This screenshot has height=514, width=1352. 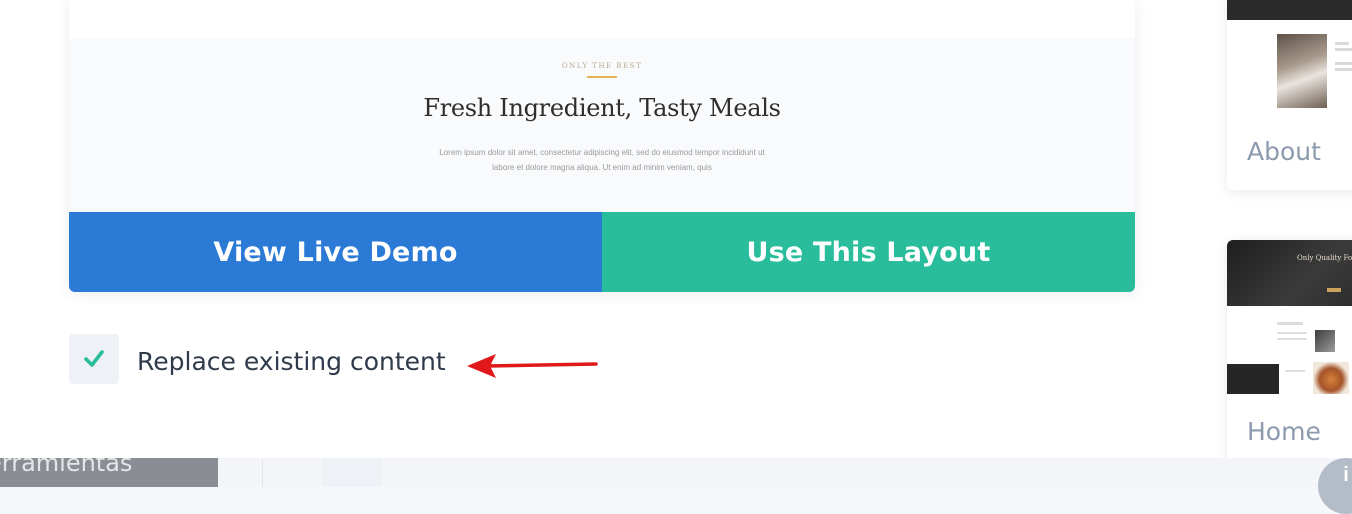 What do you see at coordinates (1289, 317) in the screenshot?
I see `home-layout-thumbnail: Only Quality Fo` at bounding box center [1289, 317].